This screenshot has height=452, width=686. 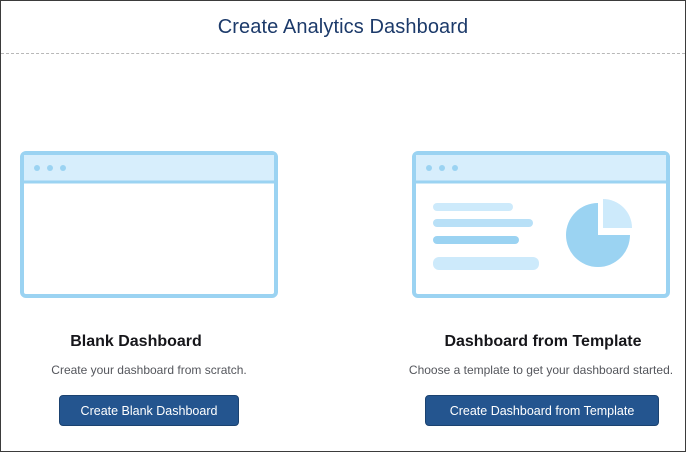 What do you see at coordinates (541, 224) in the screenshot?
I see `template-browser-window-illustration` at bounding box center [541, 224].